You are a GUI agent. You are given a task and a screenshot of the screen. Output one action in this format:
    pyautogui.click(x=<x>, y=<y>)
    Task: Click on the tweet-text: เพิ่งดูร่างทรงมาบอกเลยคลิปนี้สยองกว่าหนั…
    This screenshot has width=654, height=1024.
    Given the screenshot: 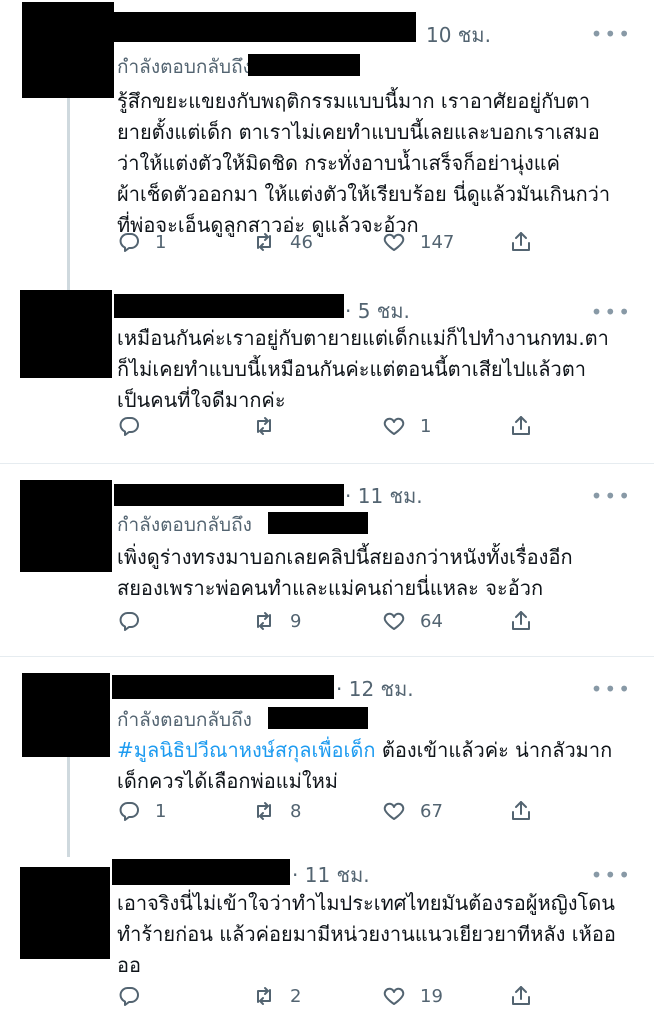 What is the action you would take?
    pyautogui.click(x=345, y=572)
    